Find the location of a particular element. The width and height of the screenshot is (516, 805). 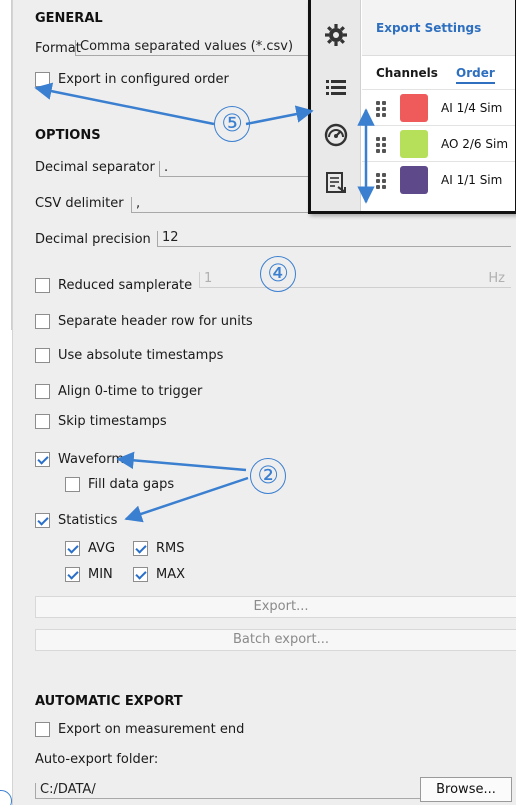

max-checkbox is located at coordinates (140, 574).